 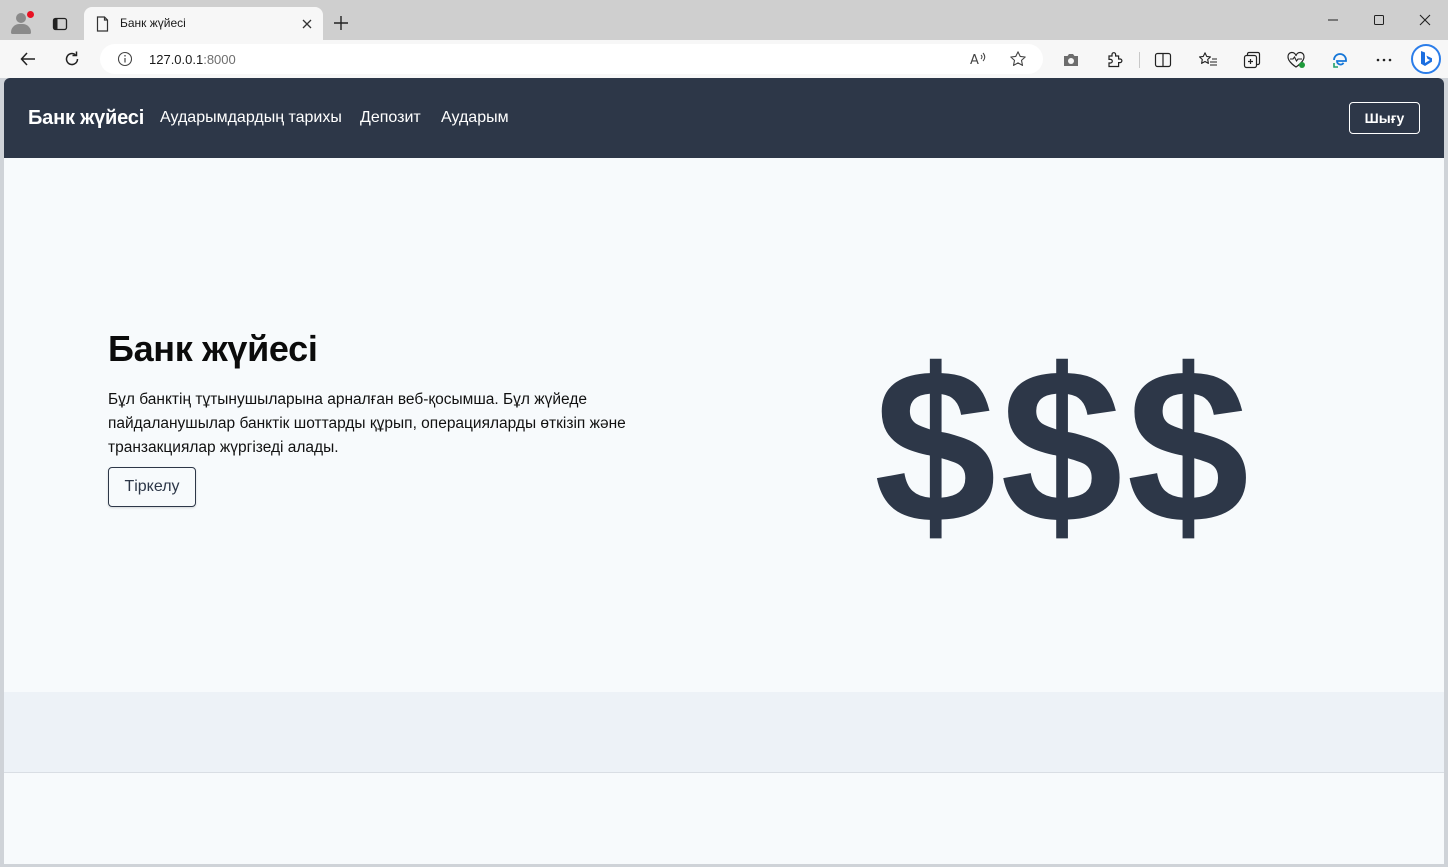 What do you see at coordinates (1384, 118) in the screenshot?
I see `logout-button: Шығу` at bounding box center [1384, 118].